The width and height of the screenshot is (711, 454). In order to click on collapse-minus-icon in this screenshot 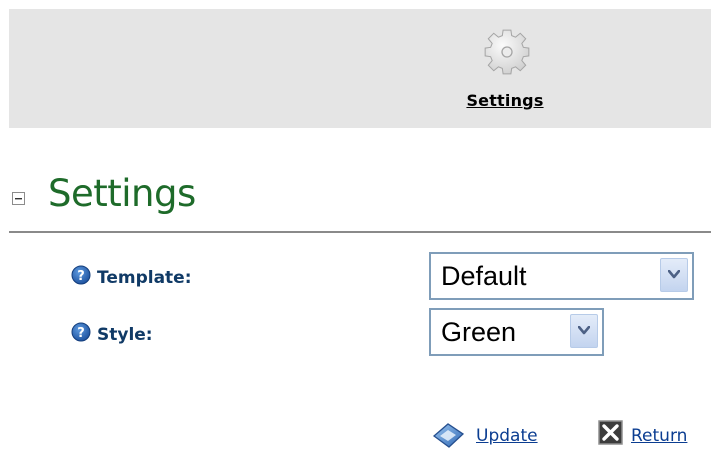, I will do `click(18, 197)`.